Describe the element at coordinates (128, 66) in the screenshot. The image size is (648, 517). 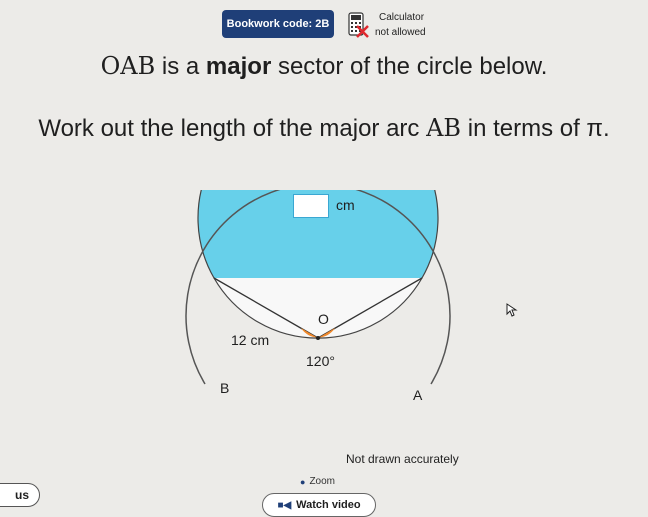
I see `sector-name: OAB` at that location.